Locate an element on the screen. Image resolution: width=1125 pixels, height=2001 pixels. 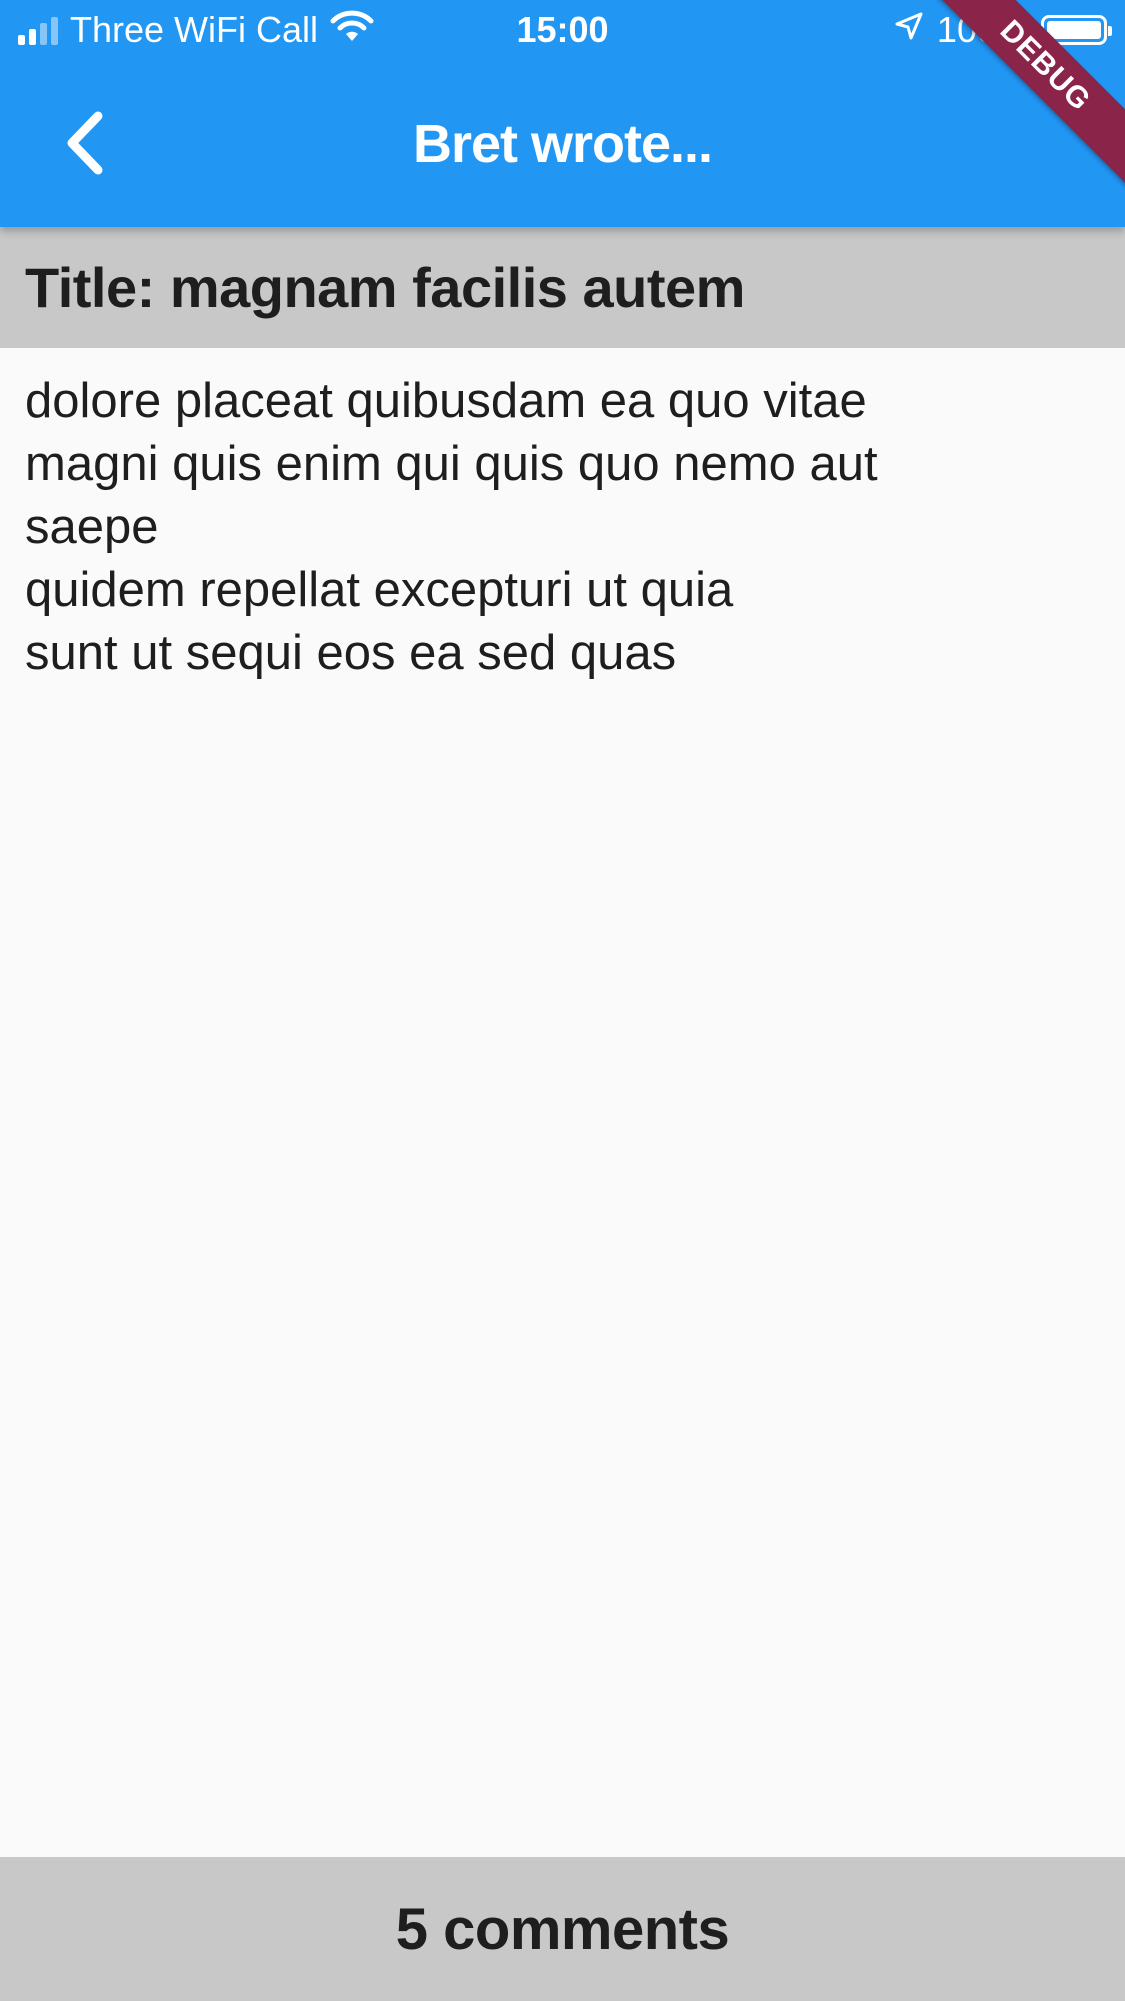
battery-fill is located at coordinates (1074, 30).